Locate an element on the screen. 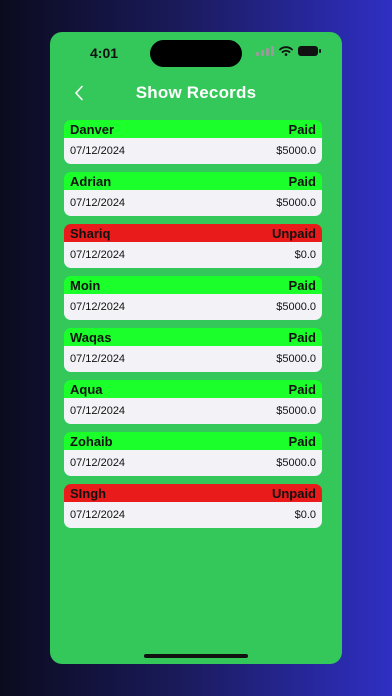 This screenshot has width=392, height=696. page-title: Show Records is located at coordinates (196, 92).